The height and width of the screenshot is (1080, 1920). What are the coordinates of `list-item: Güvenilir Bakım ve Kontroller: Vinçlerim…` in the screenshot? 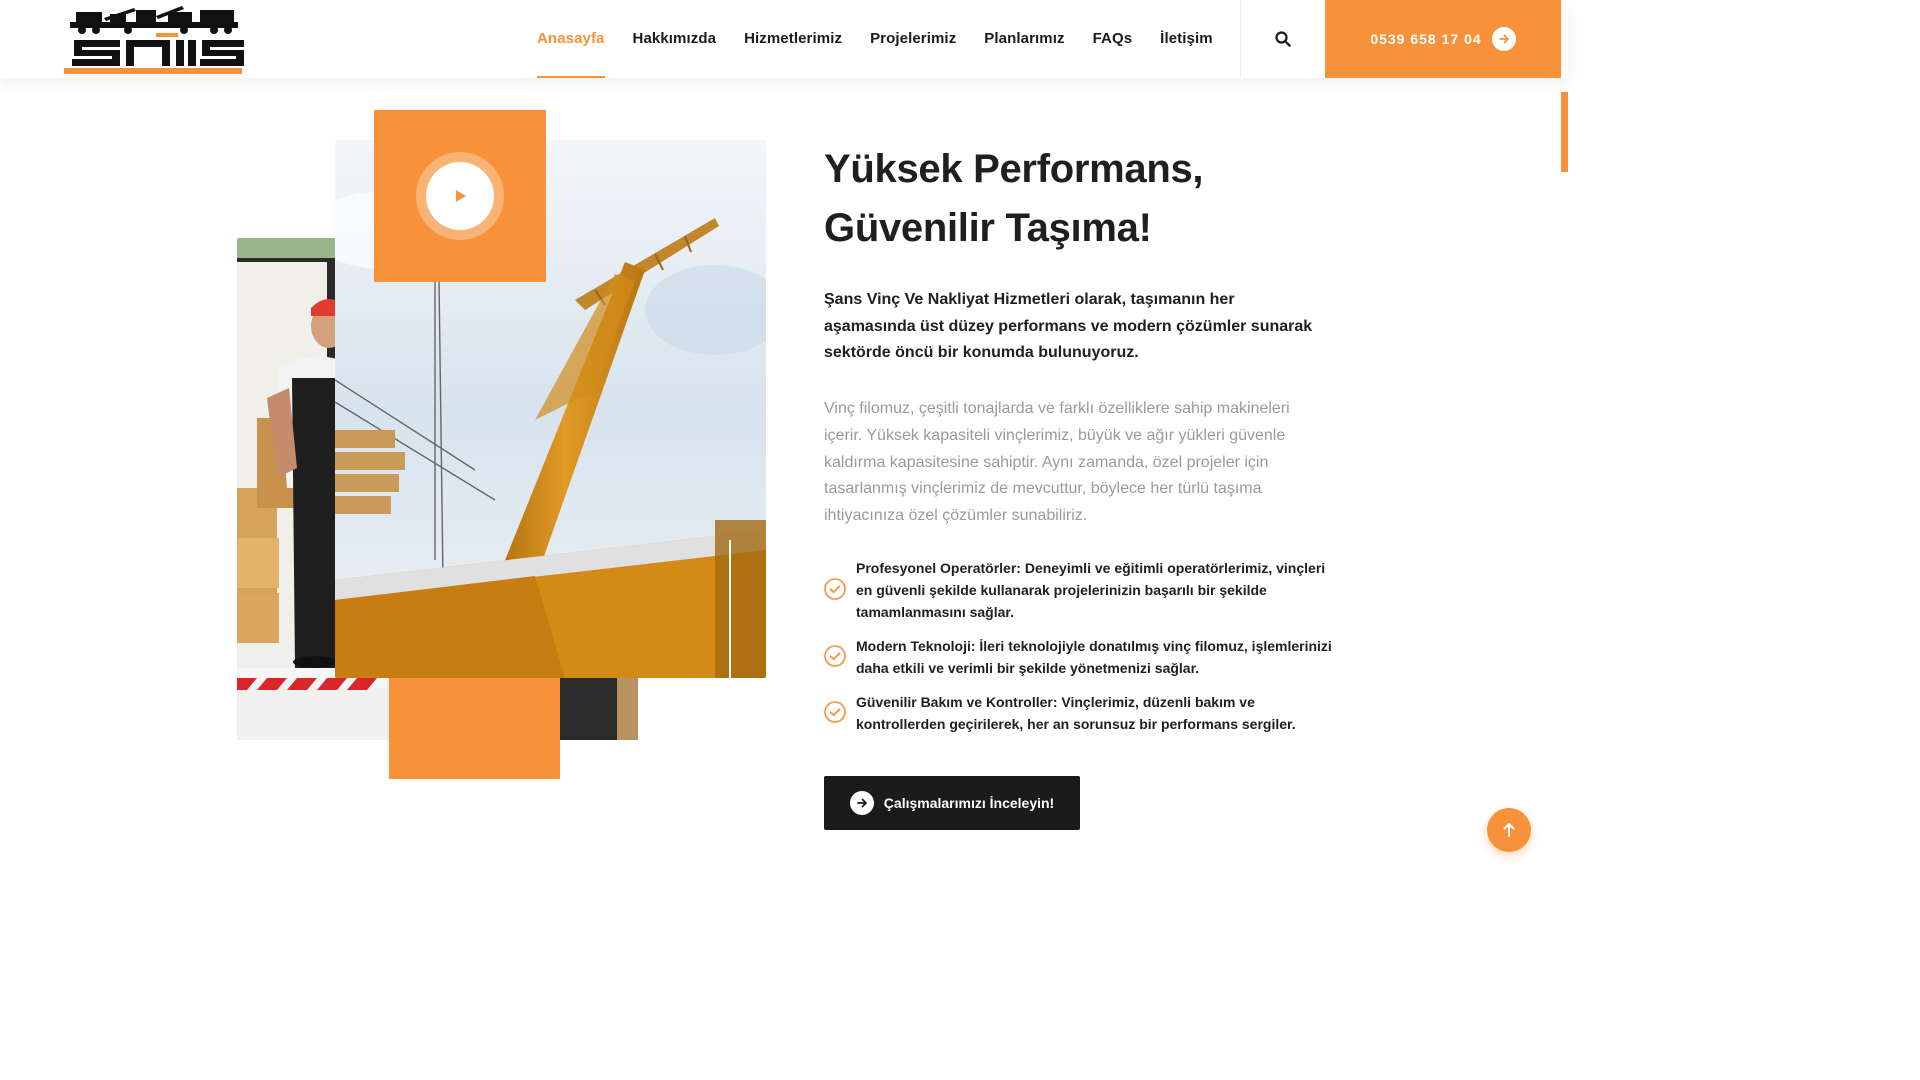 It's located at (1079, 713).